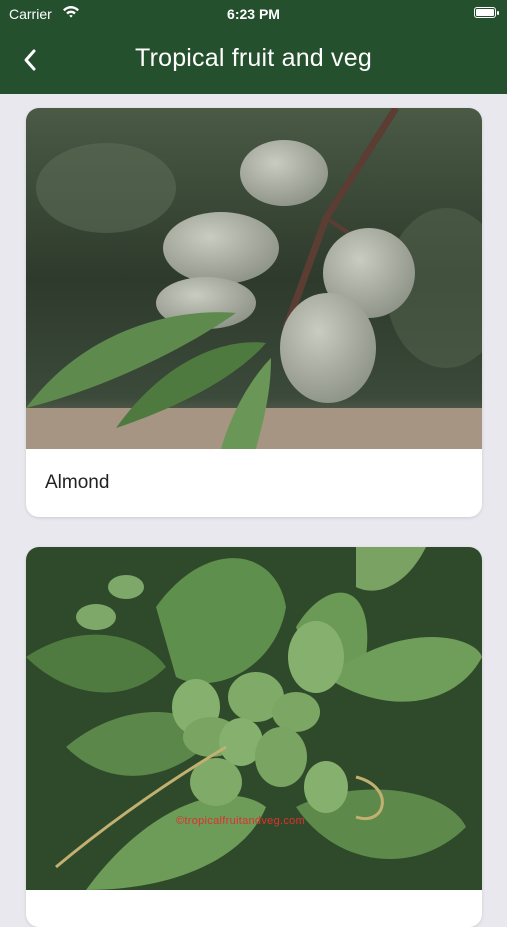  I want to click on status-bar: Carrier 6:23 PM, so click(253, 14).